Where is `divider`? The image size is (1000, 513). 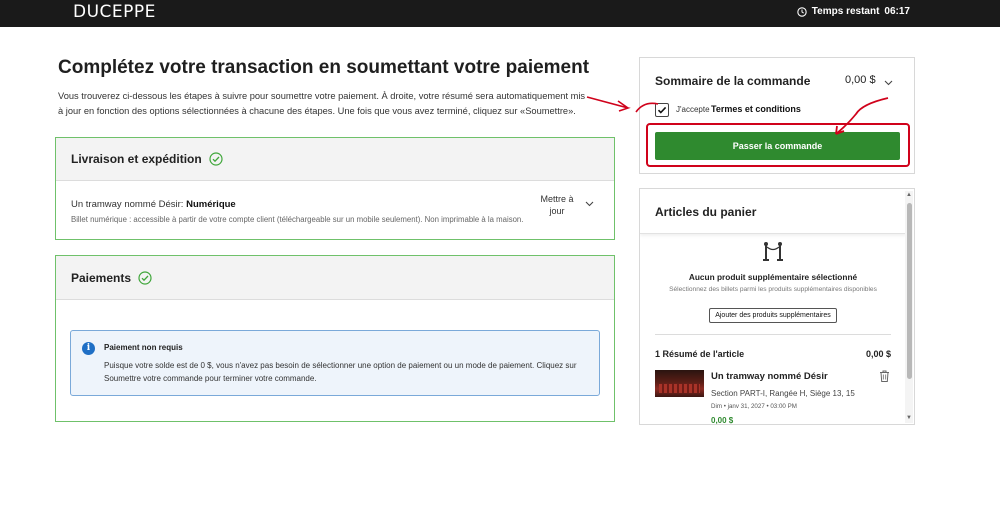 divider is located at coordinates (773, 334).